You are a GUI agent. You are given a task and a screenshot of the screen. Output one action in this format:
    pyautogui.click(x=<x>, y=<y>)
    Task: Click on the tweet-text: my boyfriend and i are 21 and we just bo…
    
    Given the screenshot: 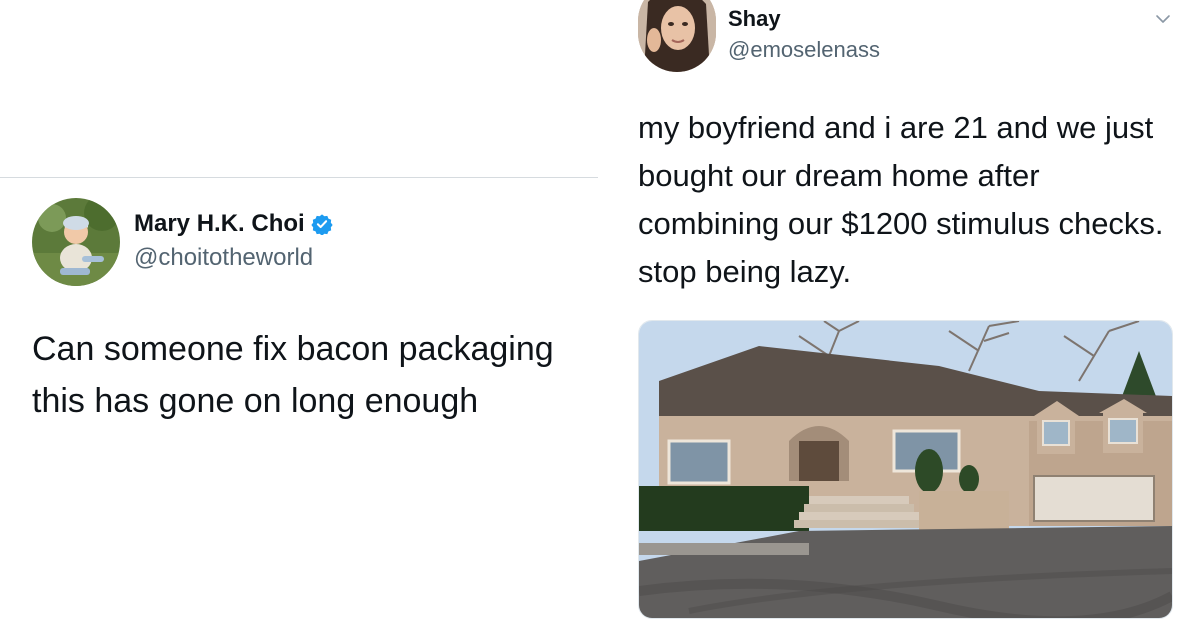 What is the action you would take?
    pyautogui.click(x=901, y=199)
    